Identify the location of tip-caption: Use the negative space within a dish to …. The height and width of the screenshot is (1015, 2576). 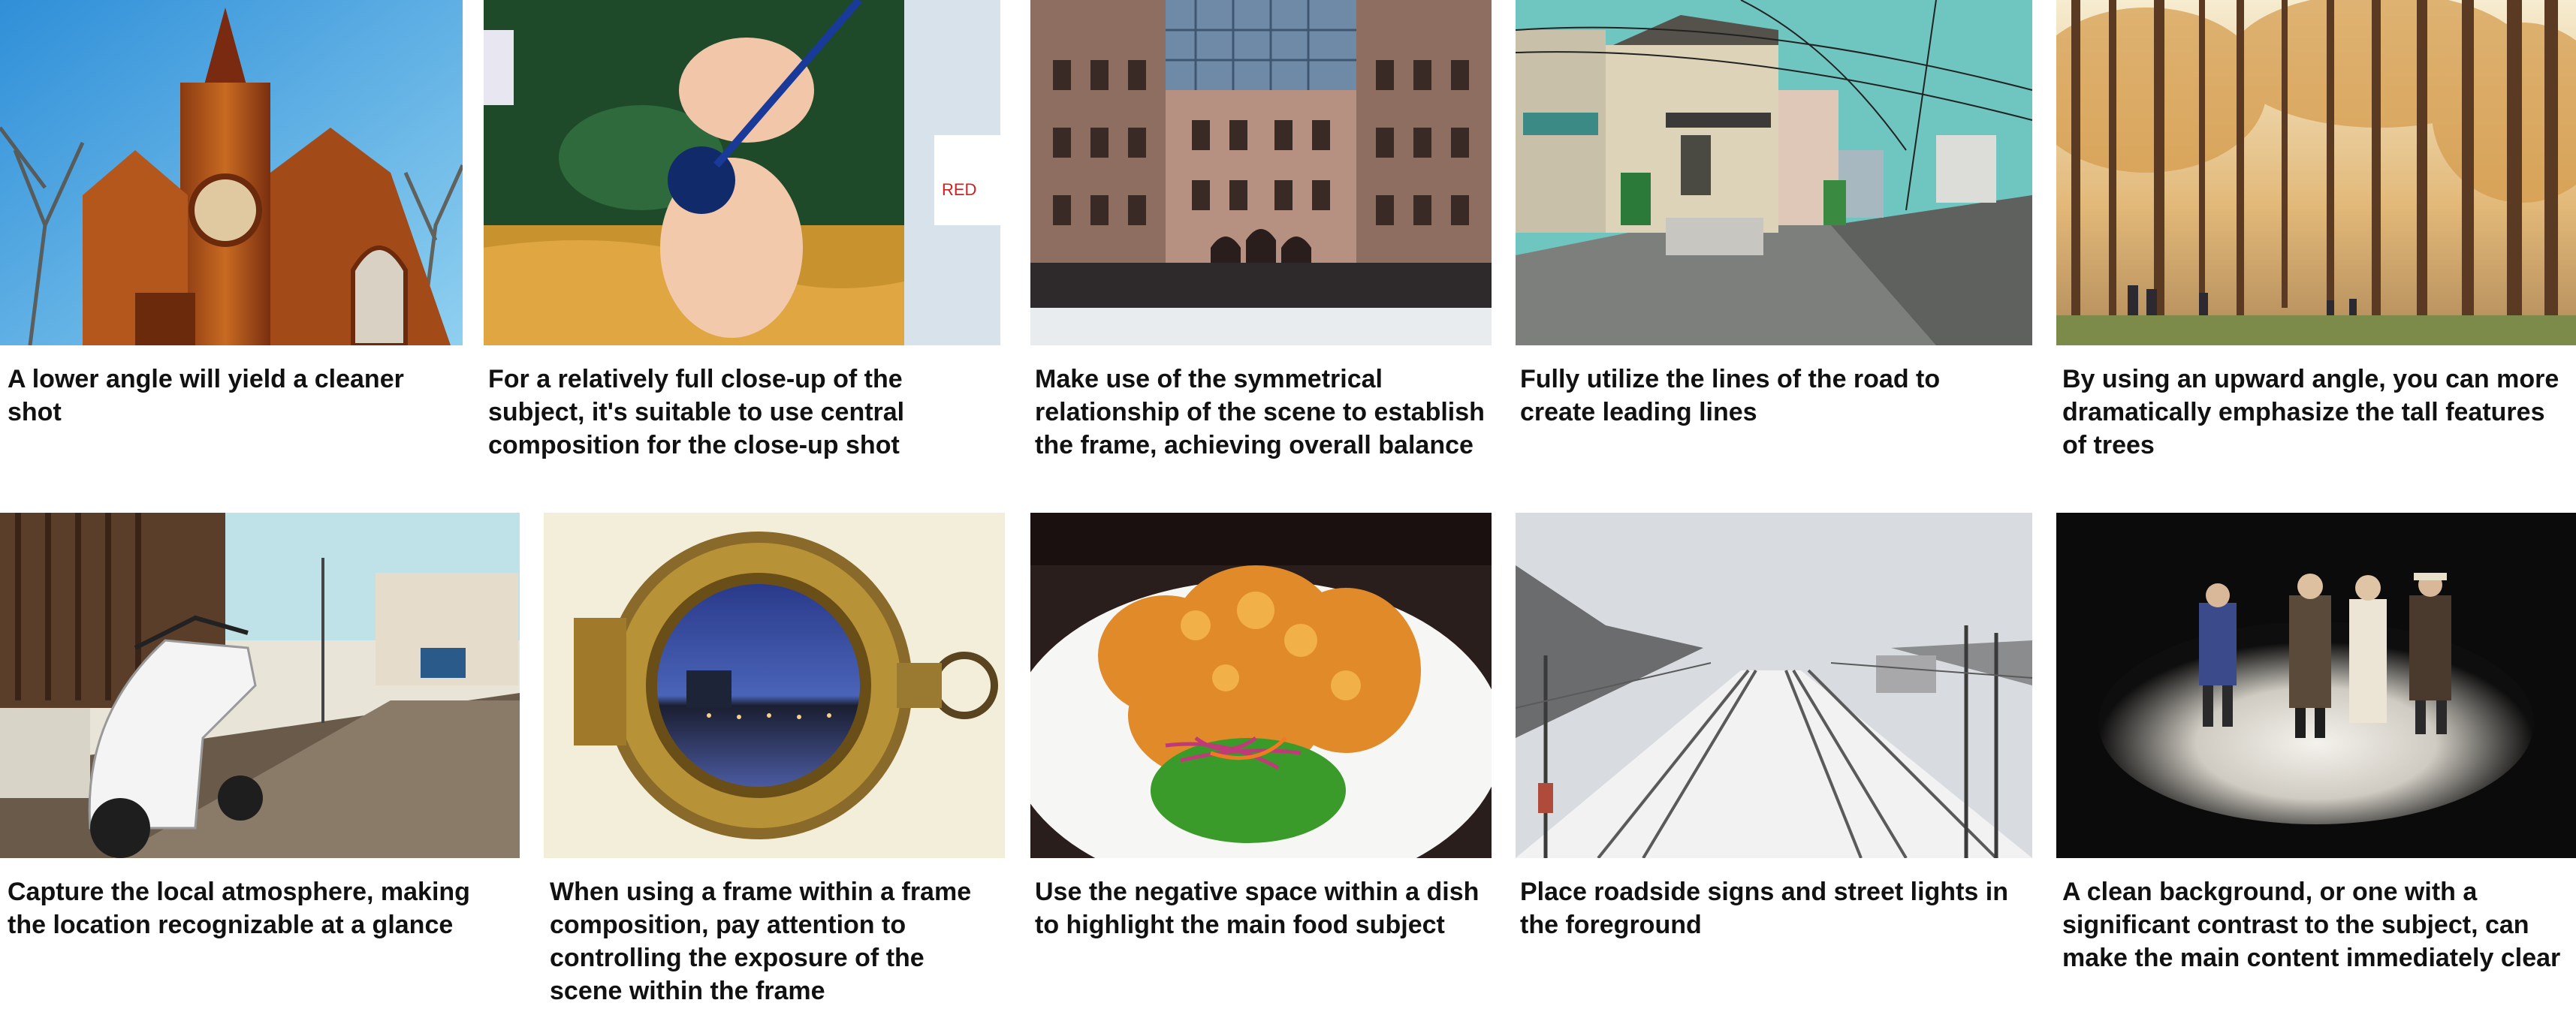
(1257, 909).